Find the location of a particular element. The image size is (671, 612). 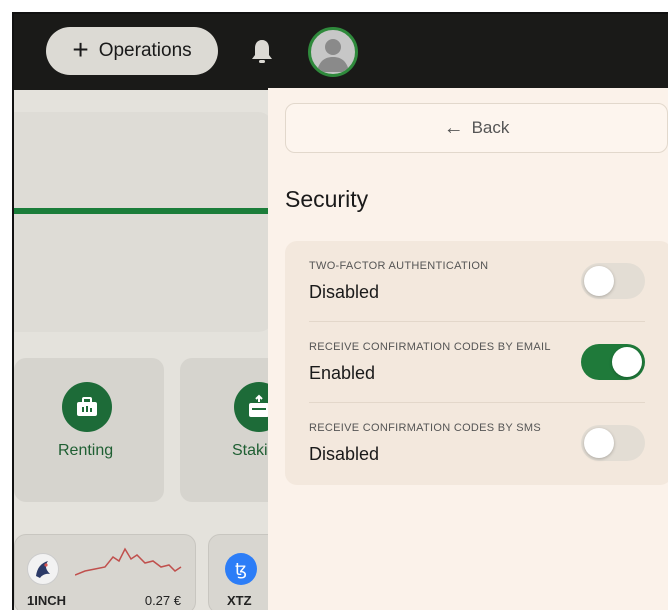

coin-card-1inch: 1INCH 0.27 € is located at coordinates (105, 572).